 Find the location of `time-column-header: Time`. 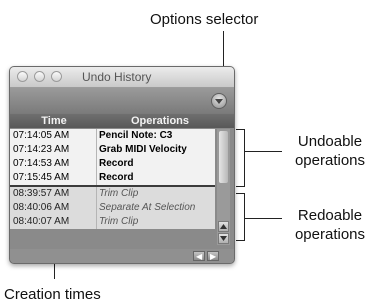

time-column-header: Time is located at coordinates (54, 121).